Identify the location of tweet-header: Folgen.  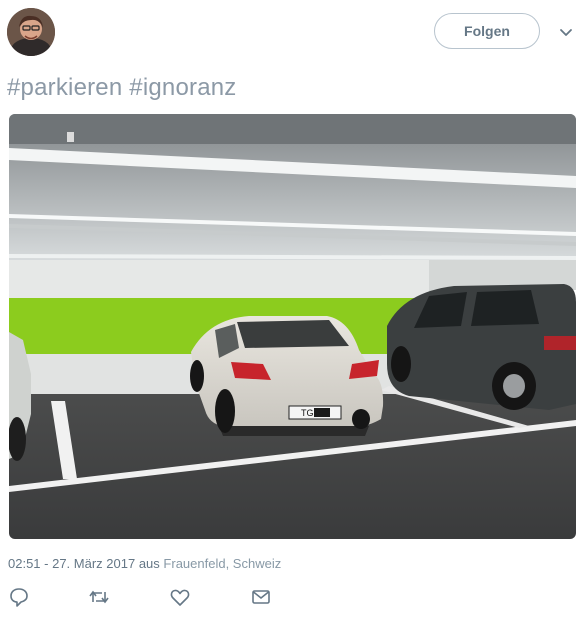
(291, 32).